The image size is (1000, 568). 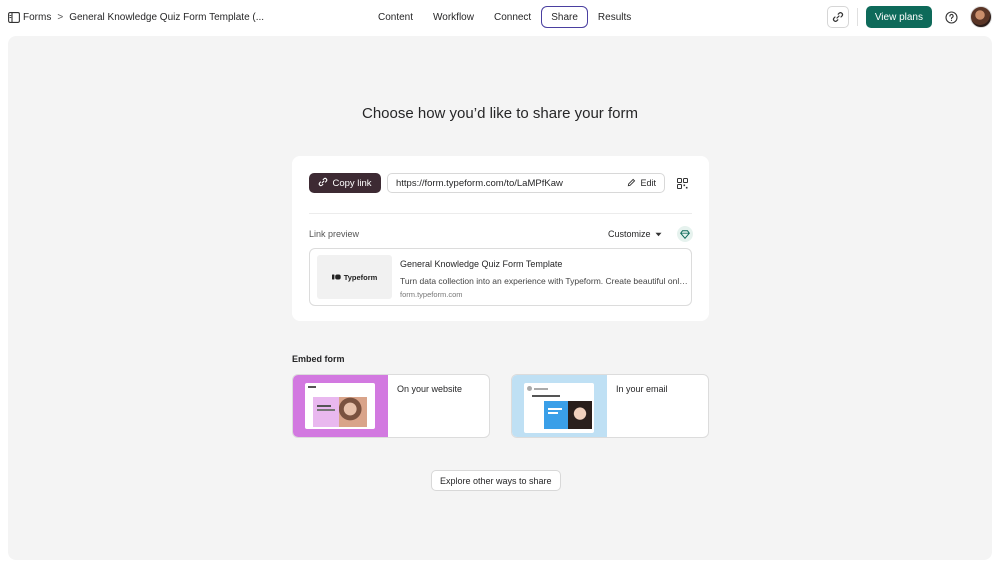 What do you see at coordinates (336, 277) in the screenshot?
I see `typeform-logo-icon` at bounding box center [336, 277].